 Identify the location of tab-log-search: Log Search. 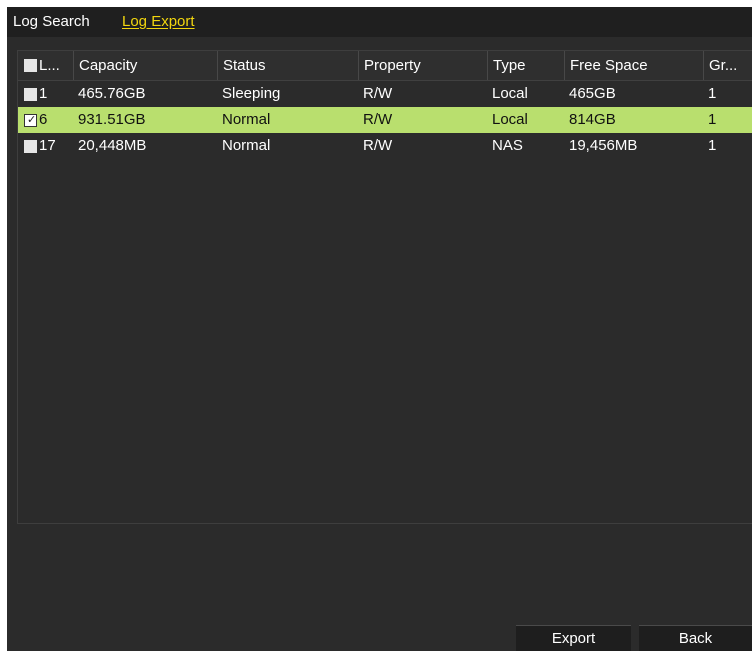
(51, 21).